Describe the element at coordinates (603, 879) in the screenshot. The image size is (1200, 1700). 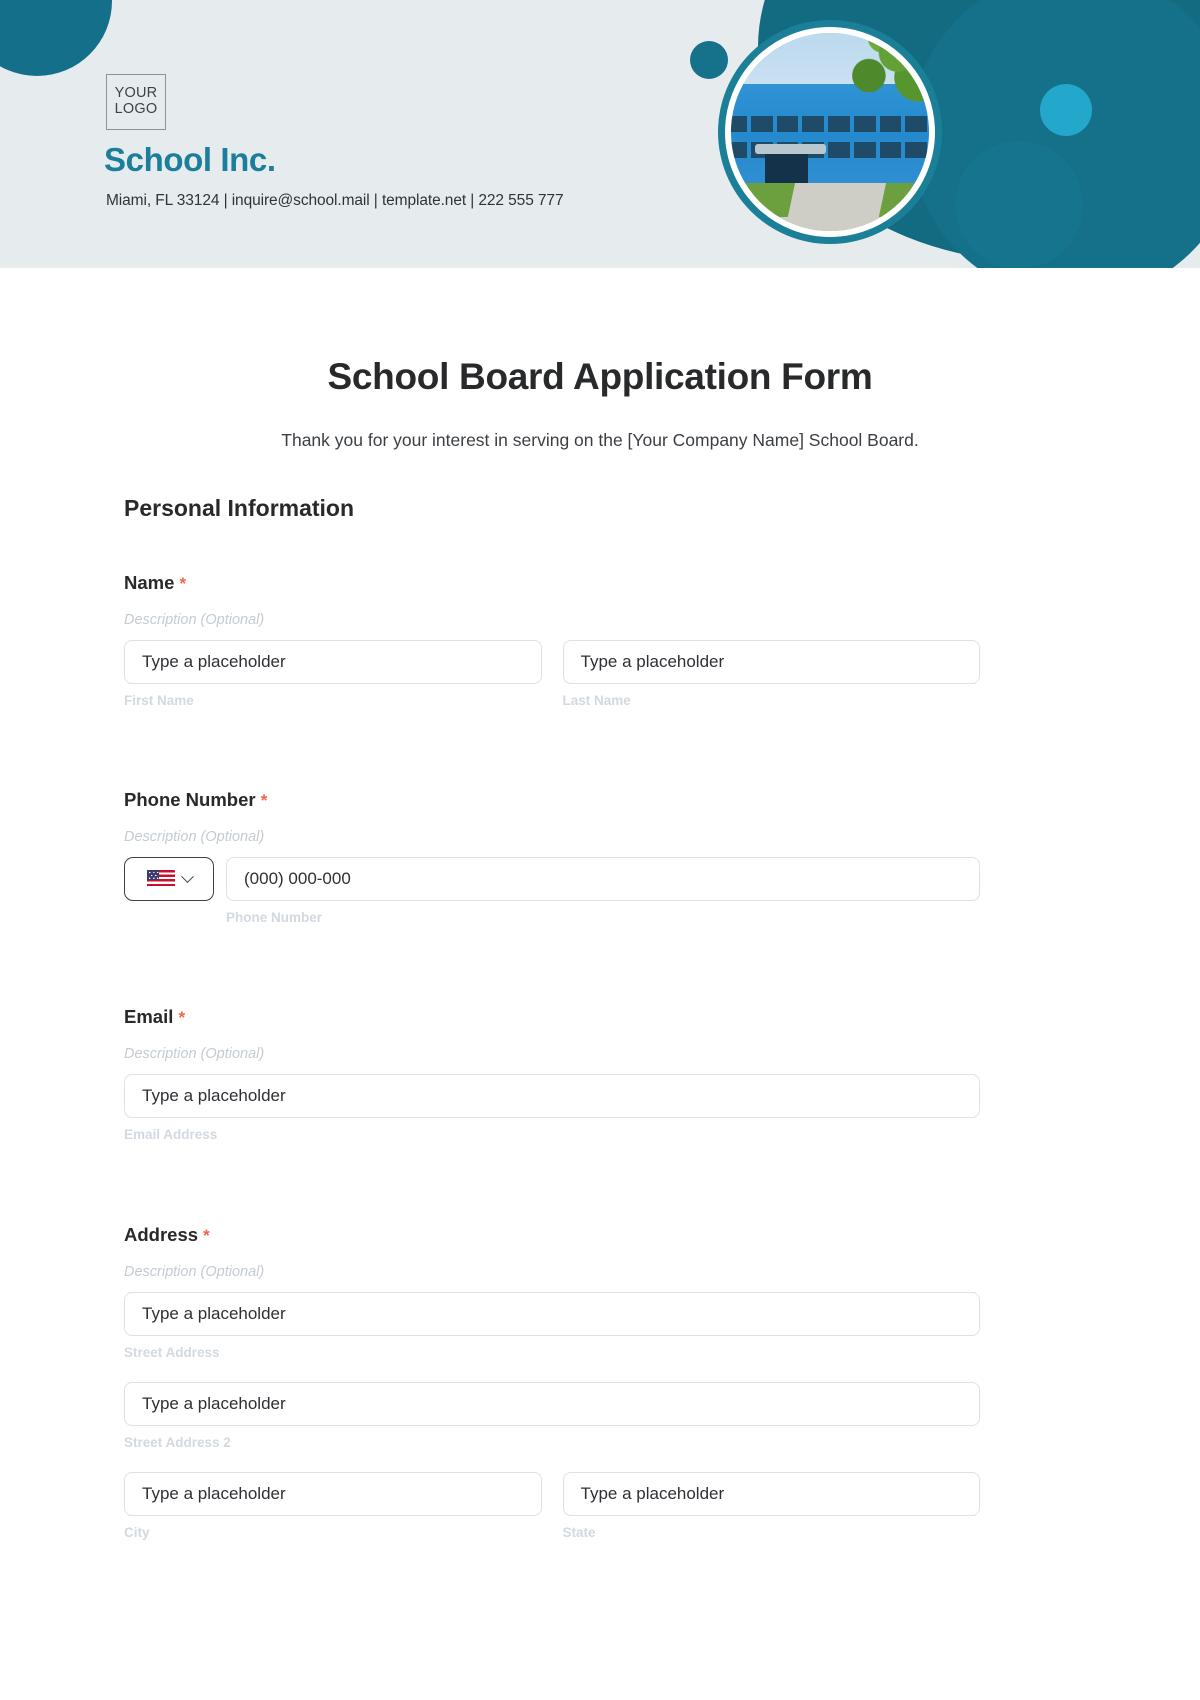
I see `phone-number-input` at that location.